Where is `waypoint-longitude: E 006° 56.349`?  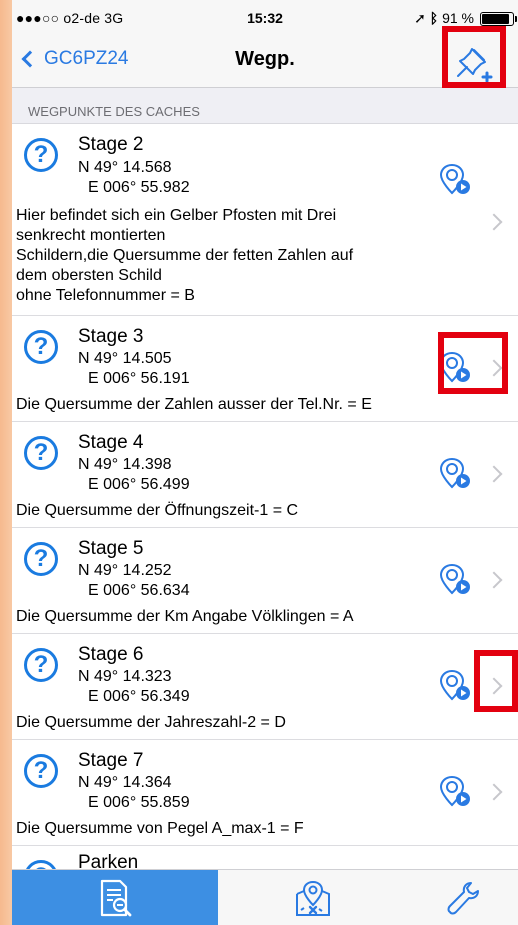
waypoint-longitude: E 006° 56.349 is located at coordinates (139, 696).